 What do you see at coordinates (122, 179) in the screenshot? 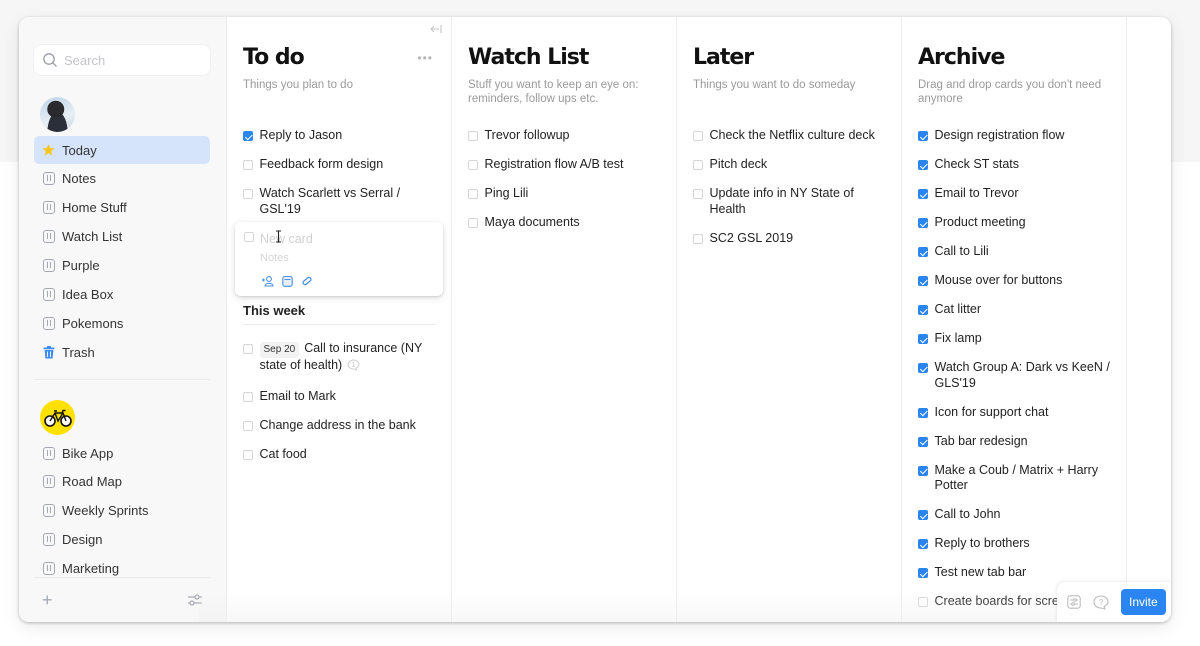
I see `sidebar-item-notes: Notes` at bounding box center [122, 179].